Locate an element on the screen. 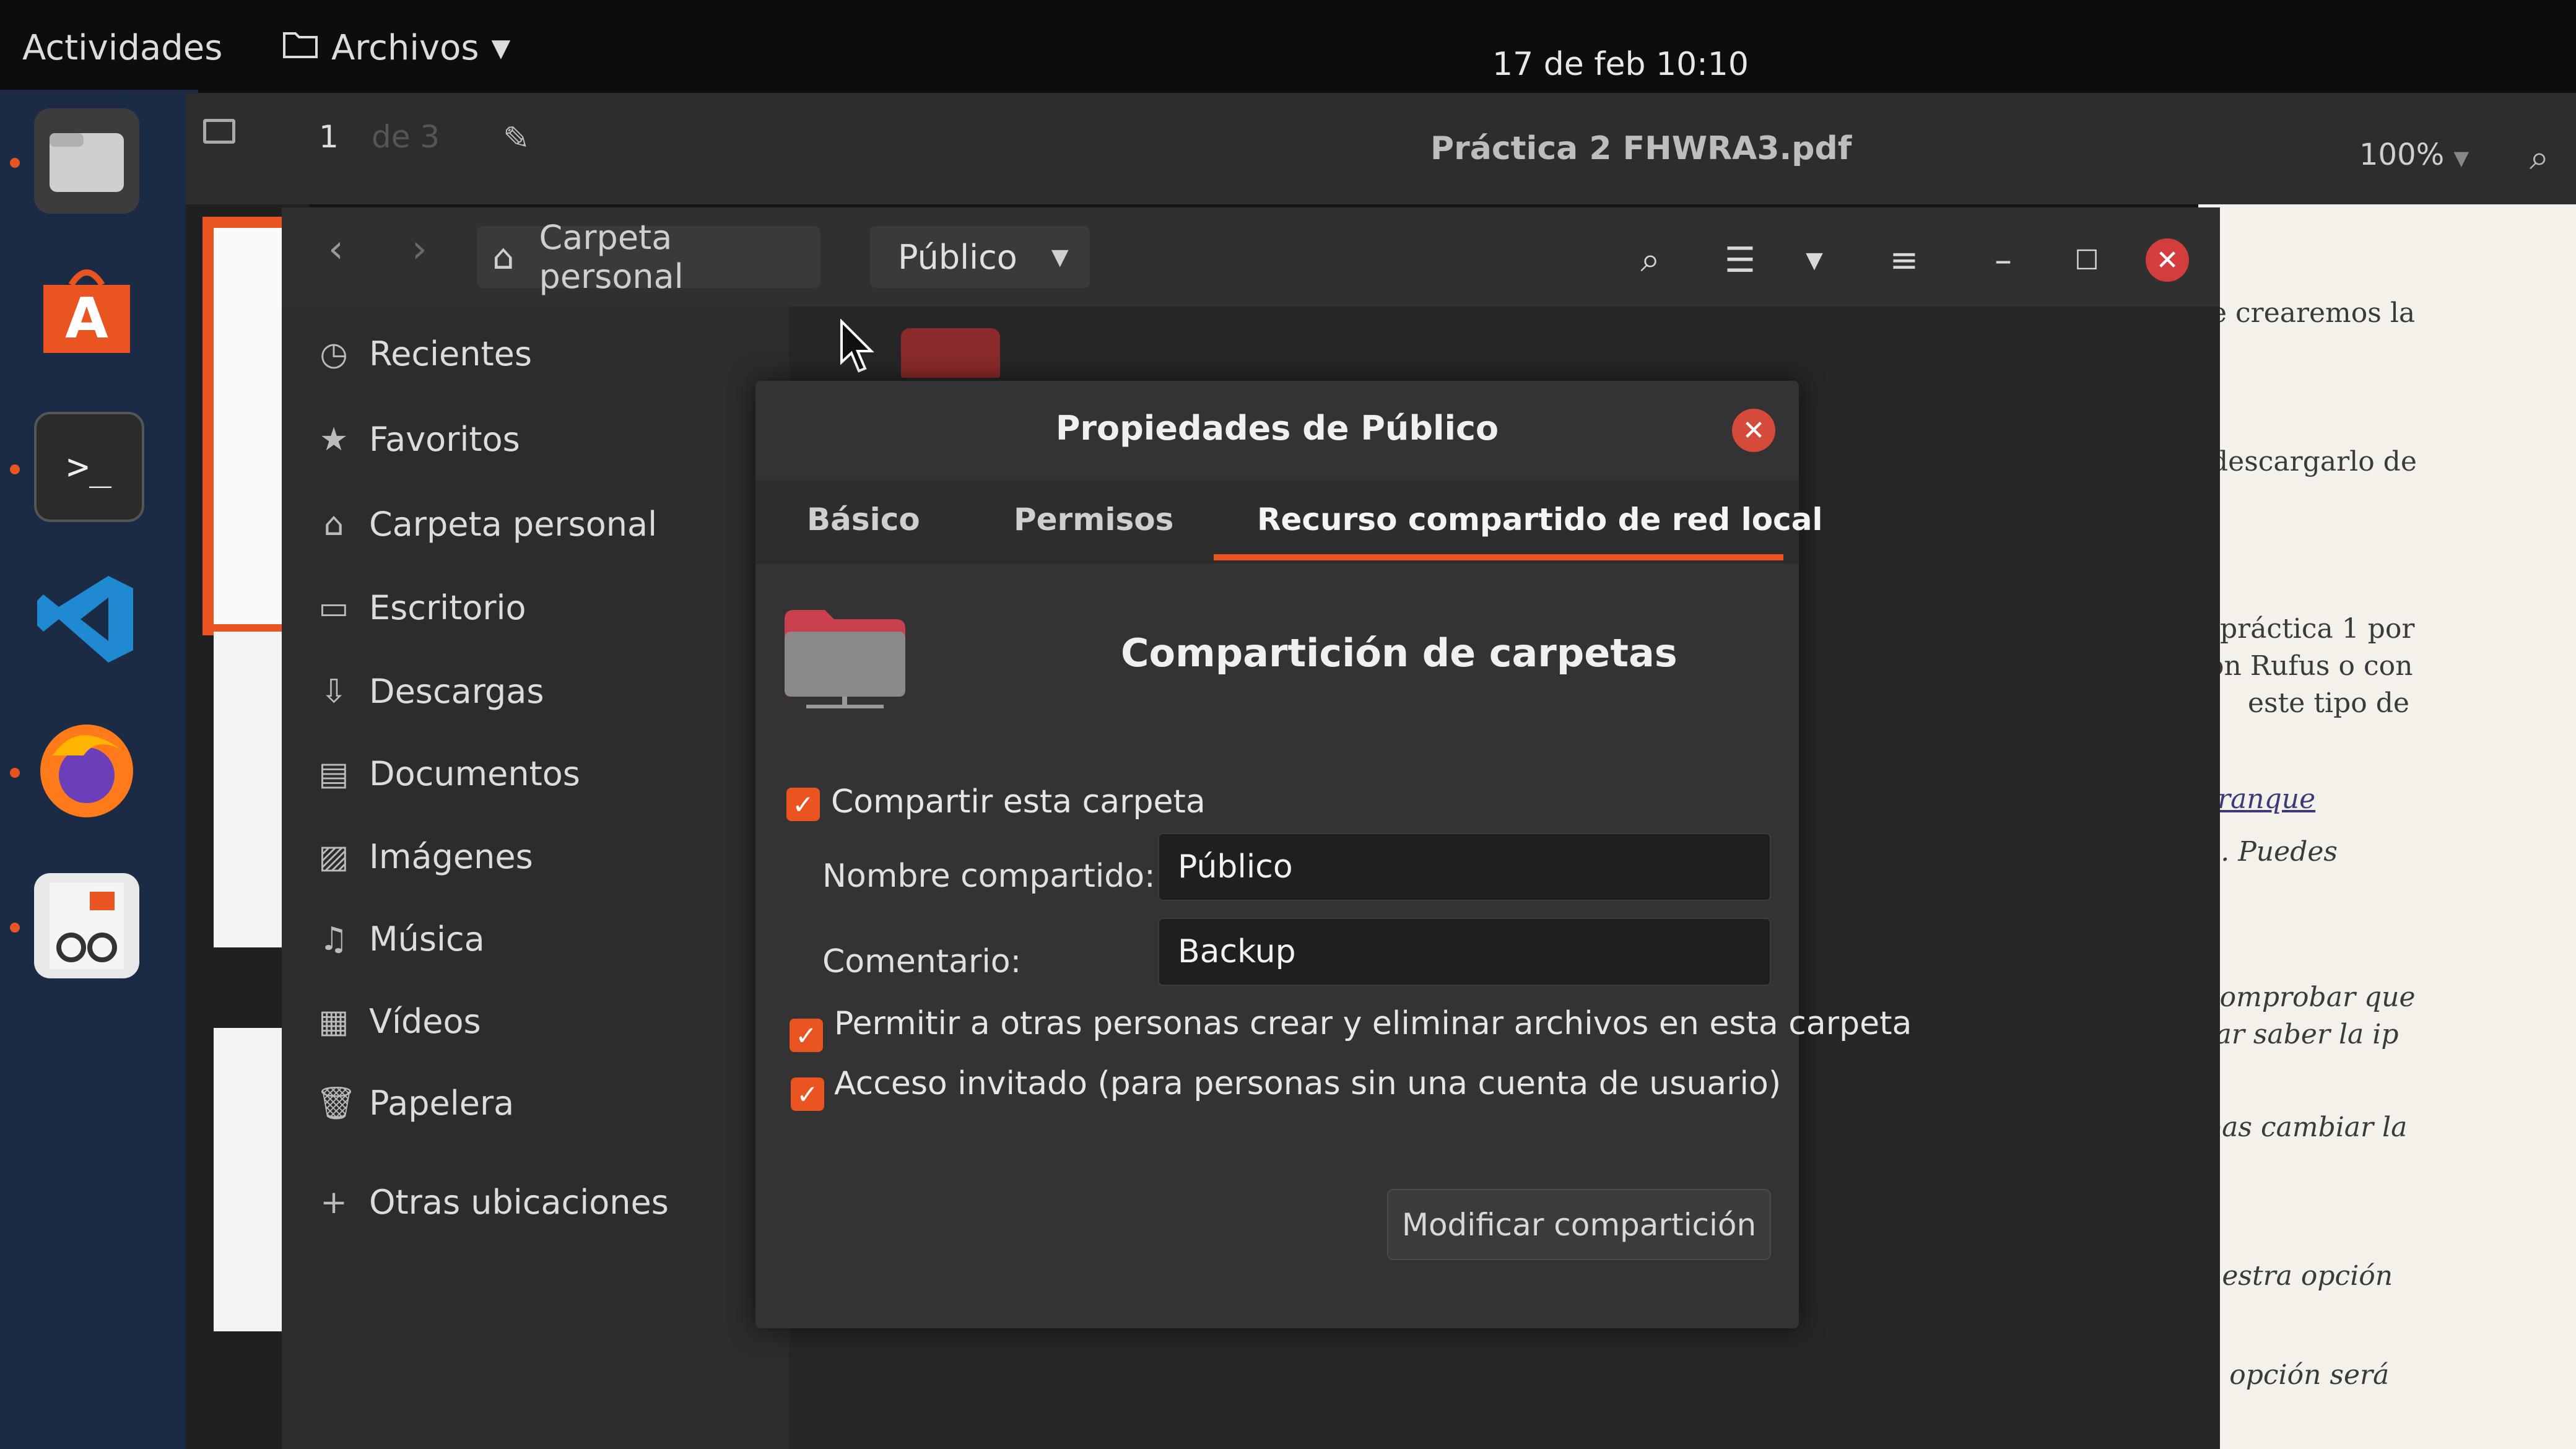  activities-button: Actividades is located at coordinates (122, 48).